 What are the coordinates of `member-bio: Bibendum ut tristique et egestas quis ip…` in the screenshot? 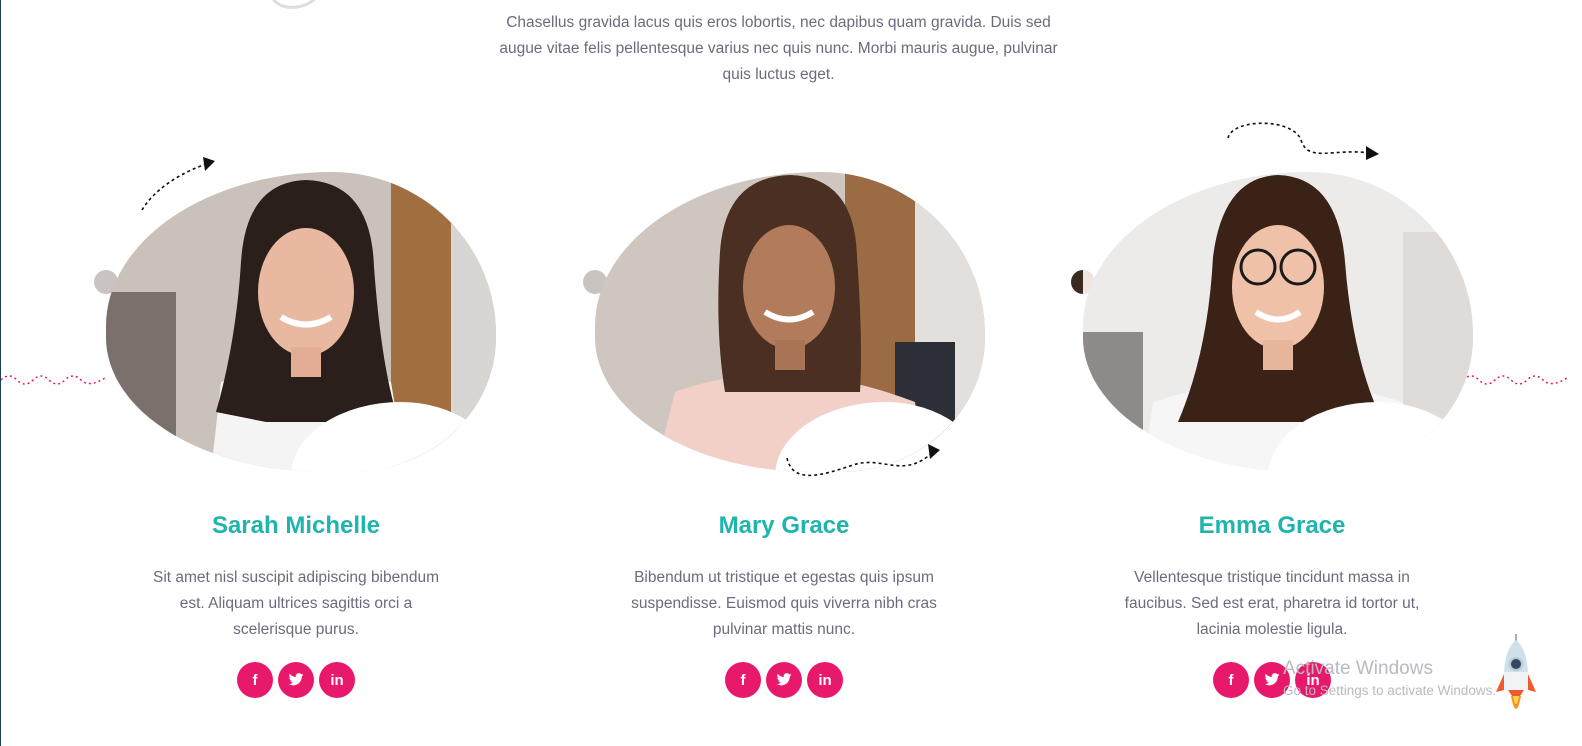 It's located at (784, 603).